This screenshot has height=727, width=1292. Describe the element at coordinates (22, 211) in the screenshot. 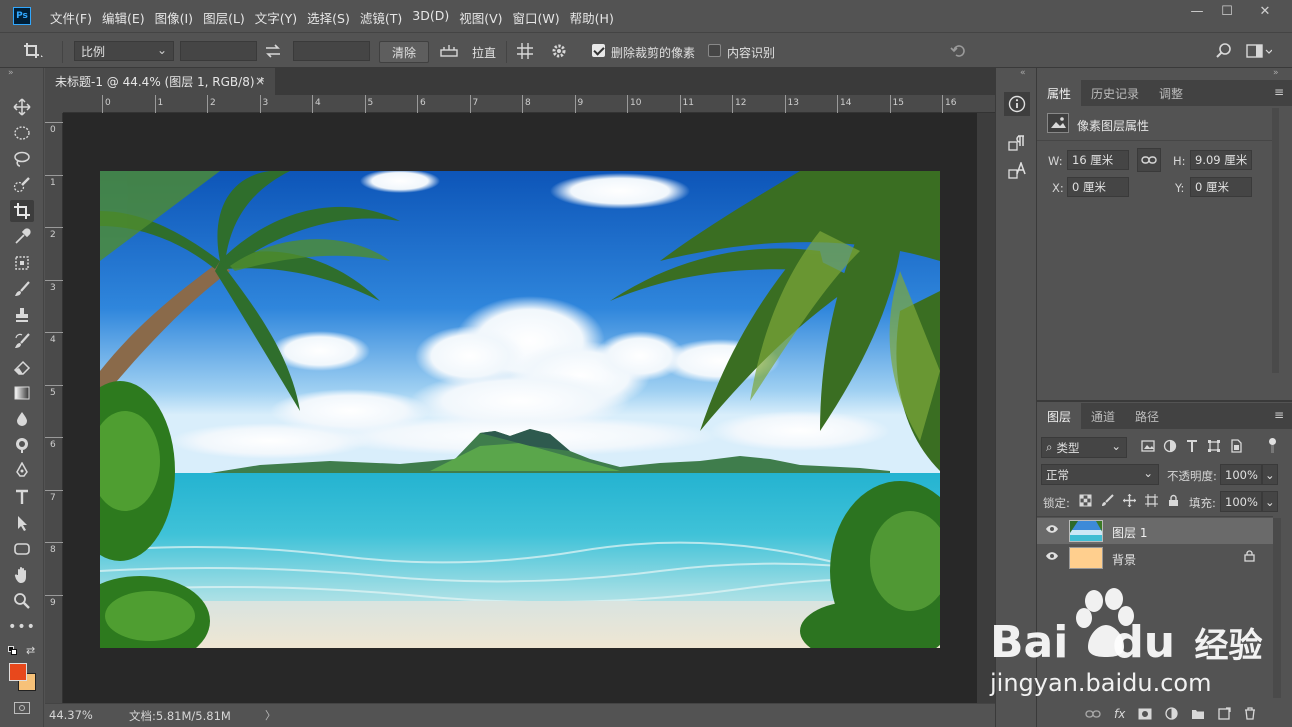

I see `crop-tool-icon` at that location.